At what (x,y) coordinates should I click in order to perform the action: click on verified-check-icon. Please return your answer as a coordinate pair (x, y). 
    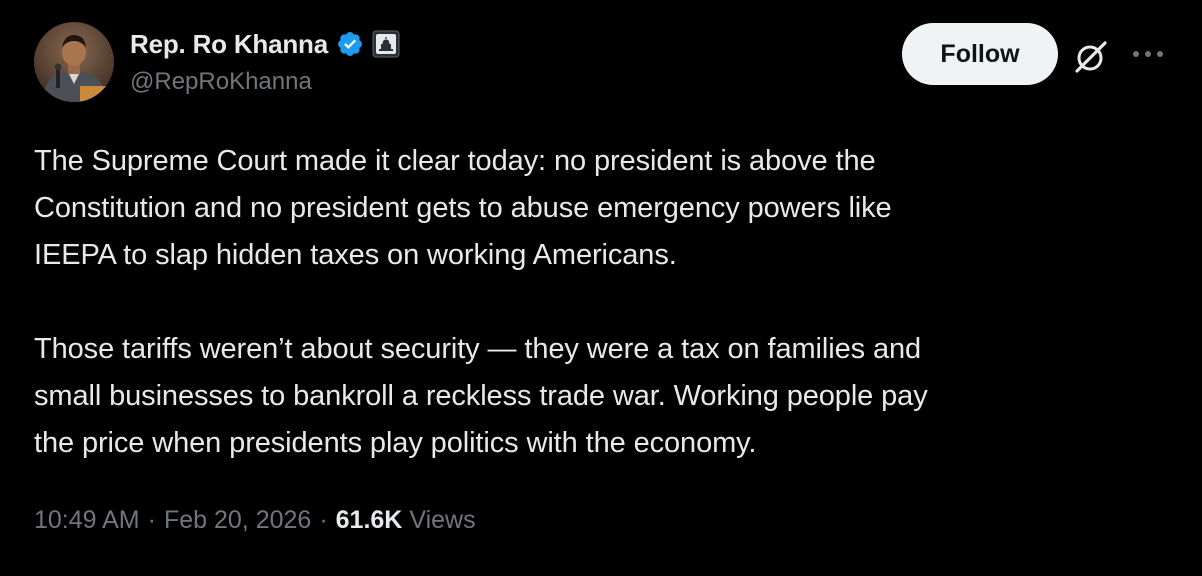
    Looking at the image, I should click on (350, 44).